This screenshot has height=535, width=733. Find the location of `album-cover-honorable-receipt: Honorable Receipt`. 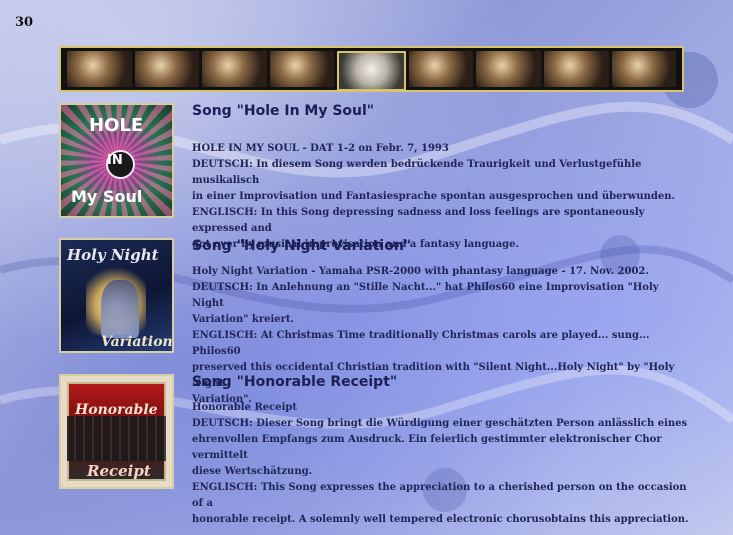

album-cover-honorable-receipt: Honorable Receipt is located at coordinates (116, 431).